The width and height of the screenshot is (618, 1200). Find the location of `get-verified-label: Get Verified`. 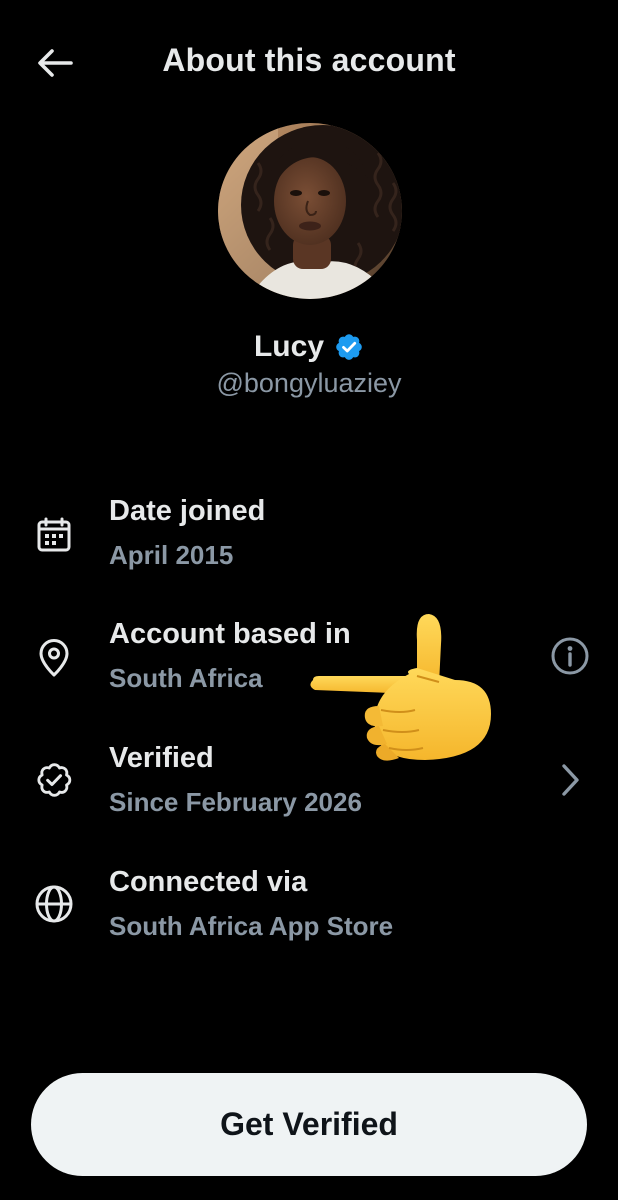

get-verified-label: Get Verified is located at coordinates (309, 1124).